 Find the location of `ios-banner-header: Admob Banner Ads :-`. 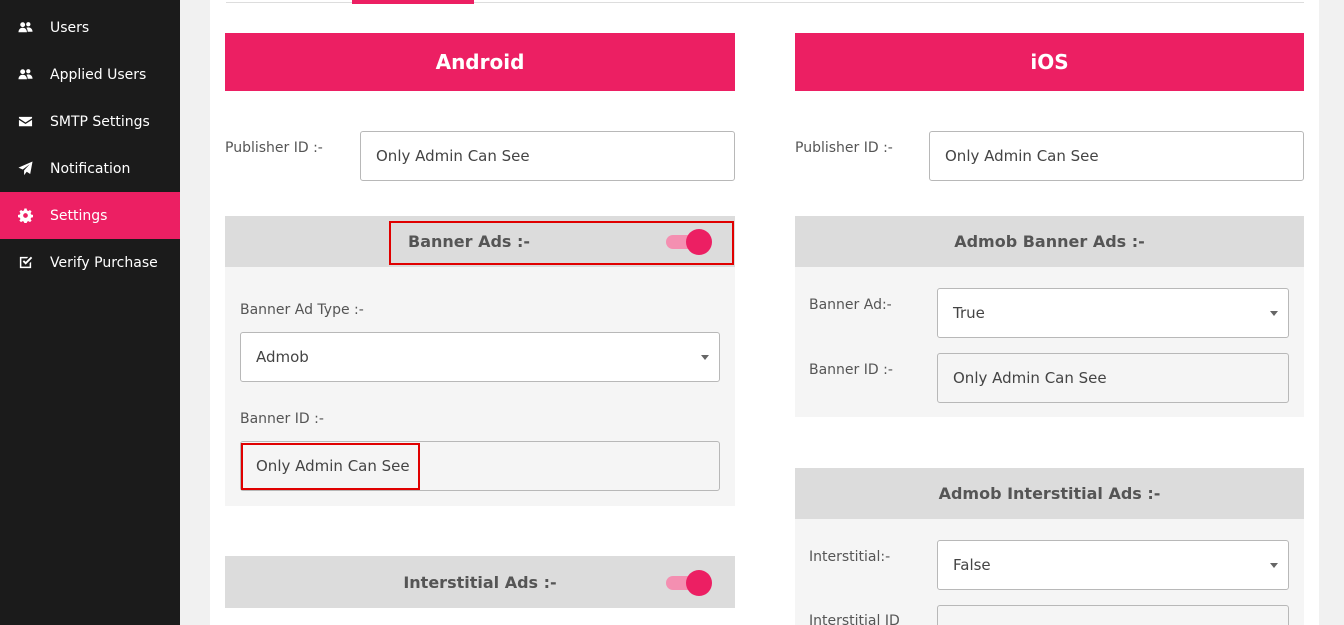

ios-banner-header: Admob Banner Ads :- is located at coordinates (1049, 241).